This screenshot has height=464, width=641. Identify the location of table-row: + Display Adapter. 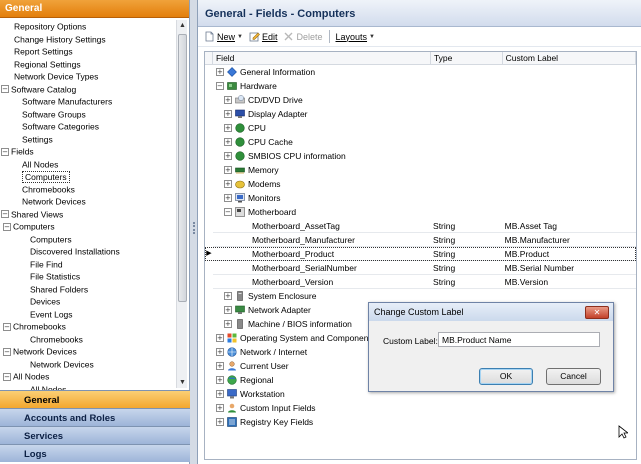
(420, 114).